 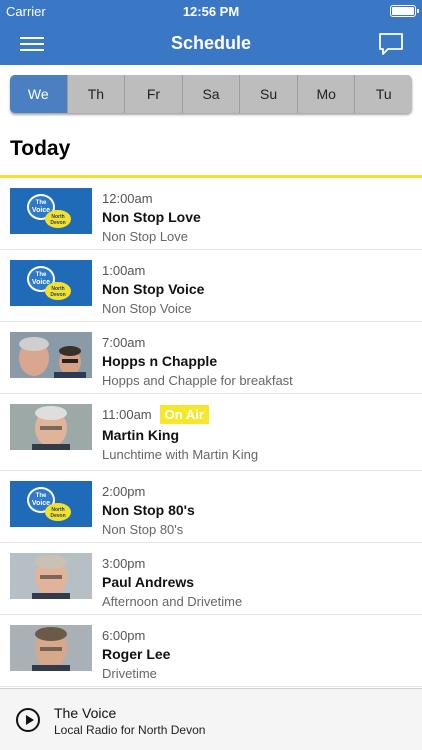 I want to click on time-line: 2:00pm, so click(x=258, y=491).